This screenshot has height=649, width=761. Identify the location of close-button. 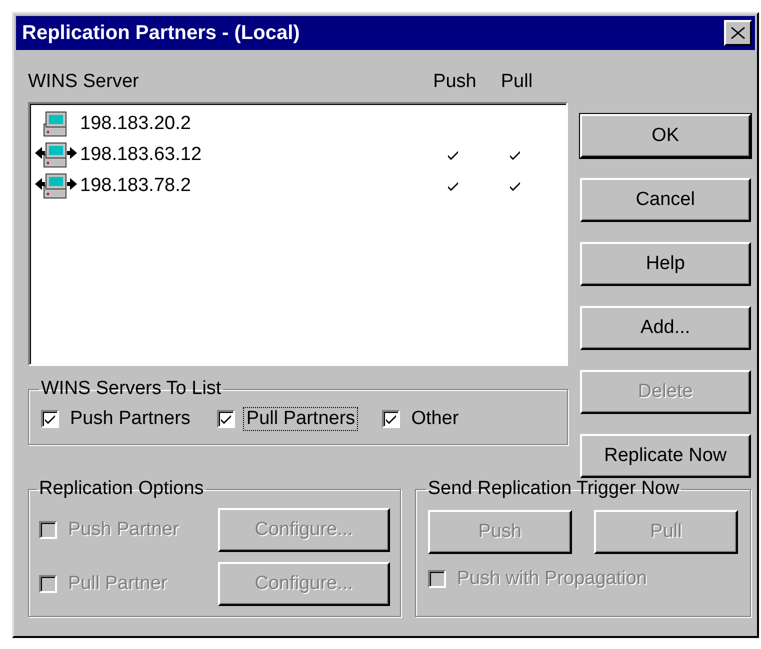
(738, 33).